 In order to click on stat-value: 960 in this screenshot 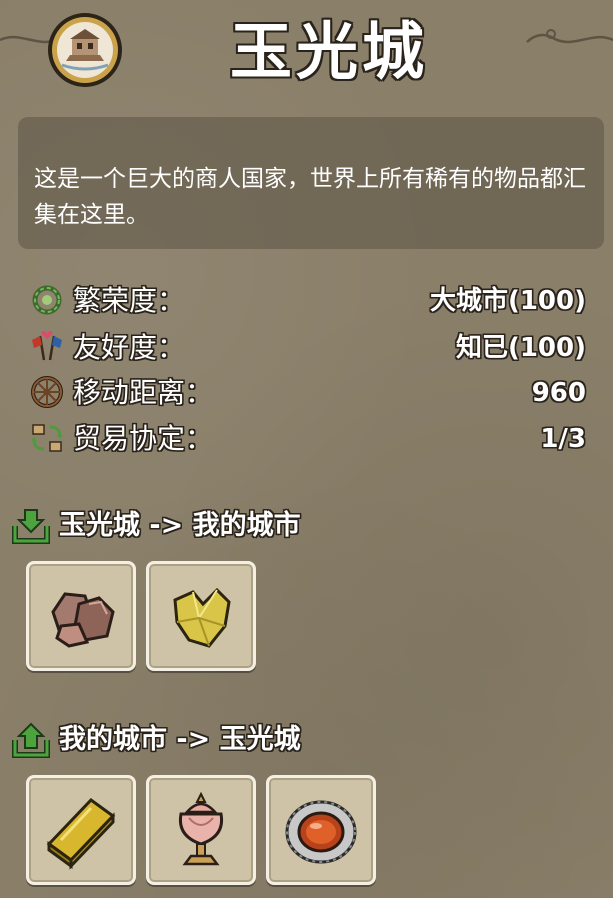, I will do `click(558, 393)`.